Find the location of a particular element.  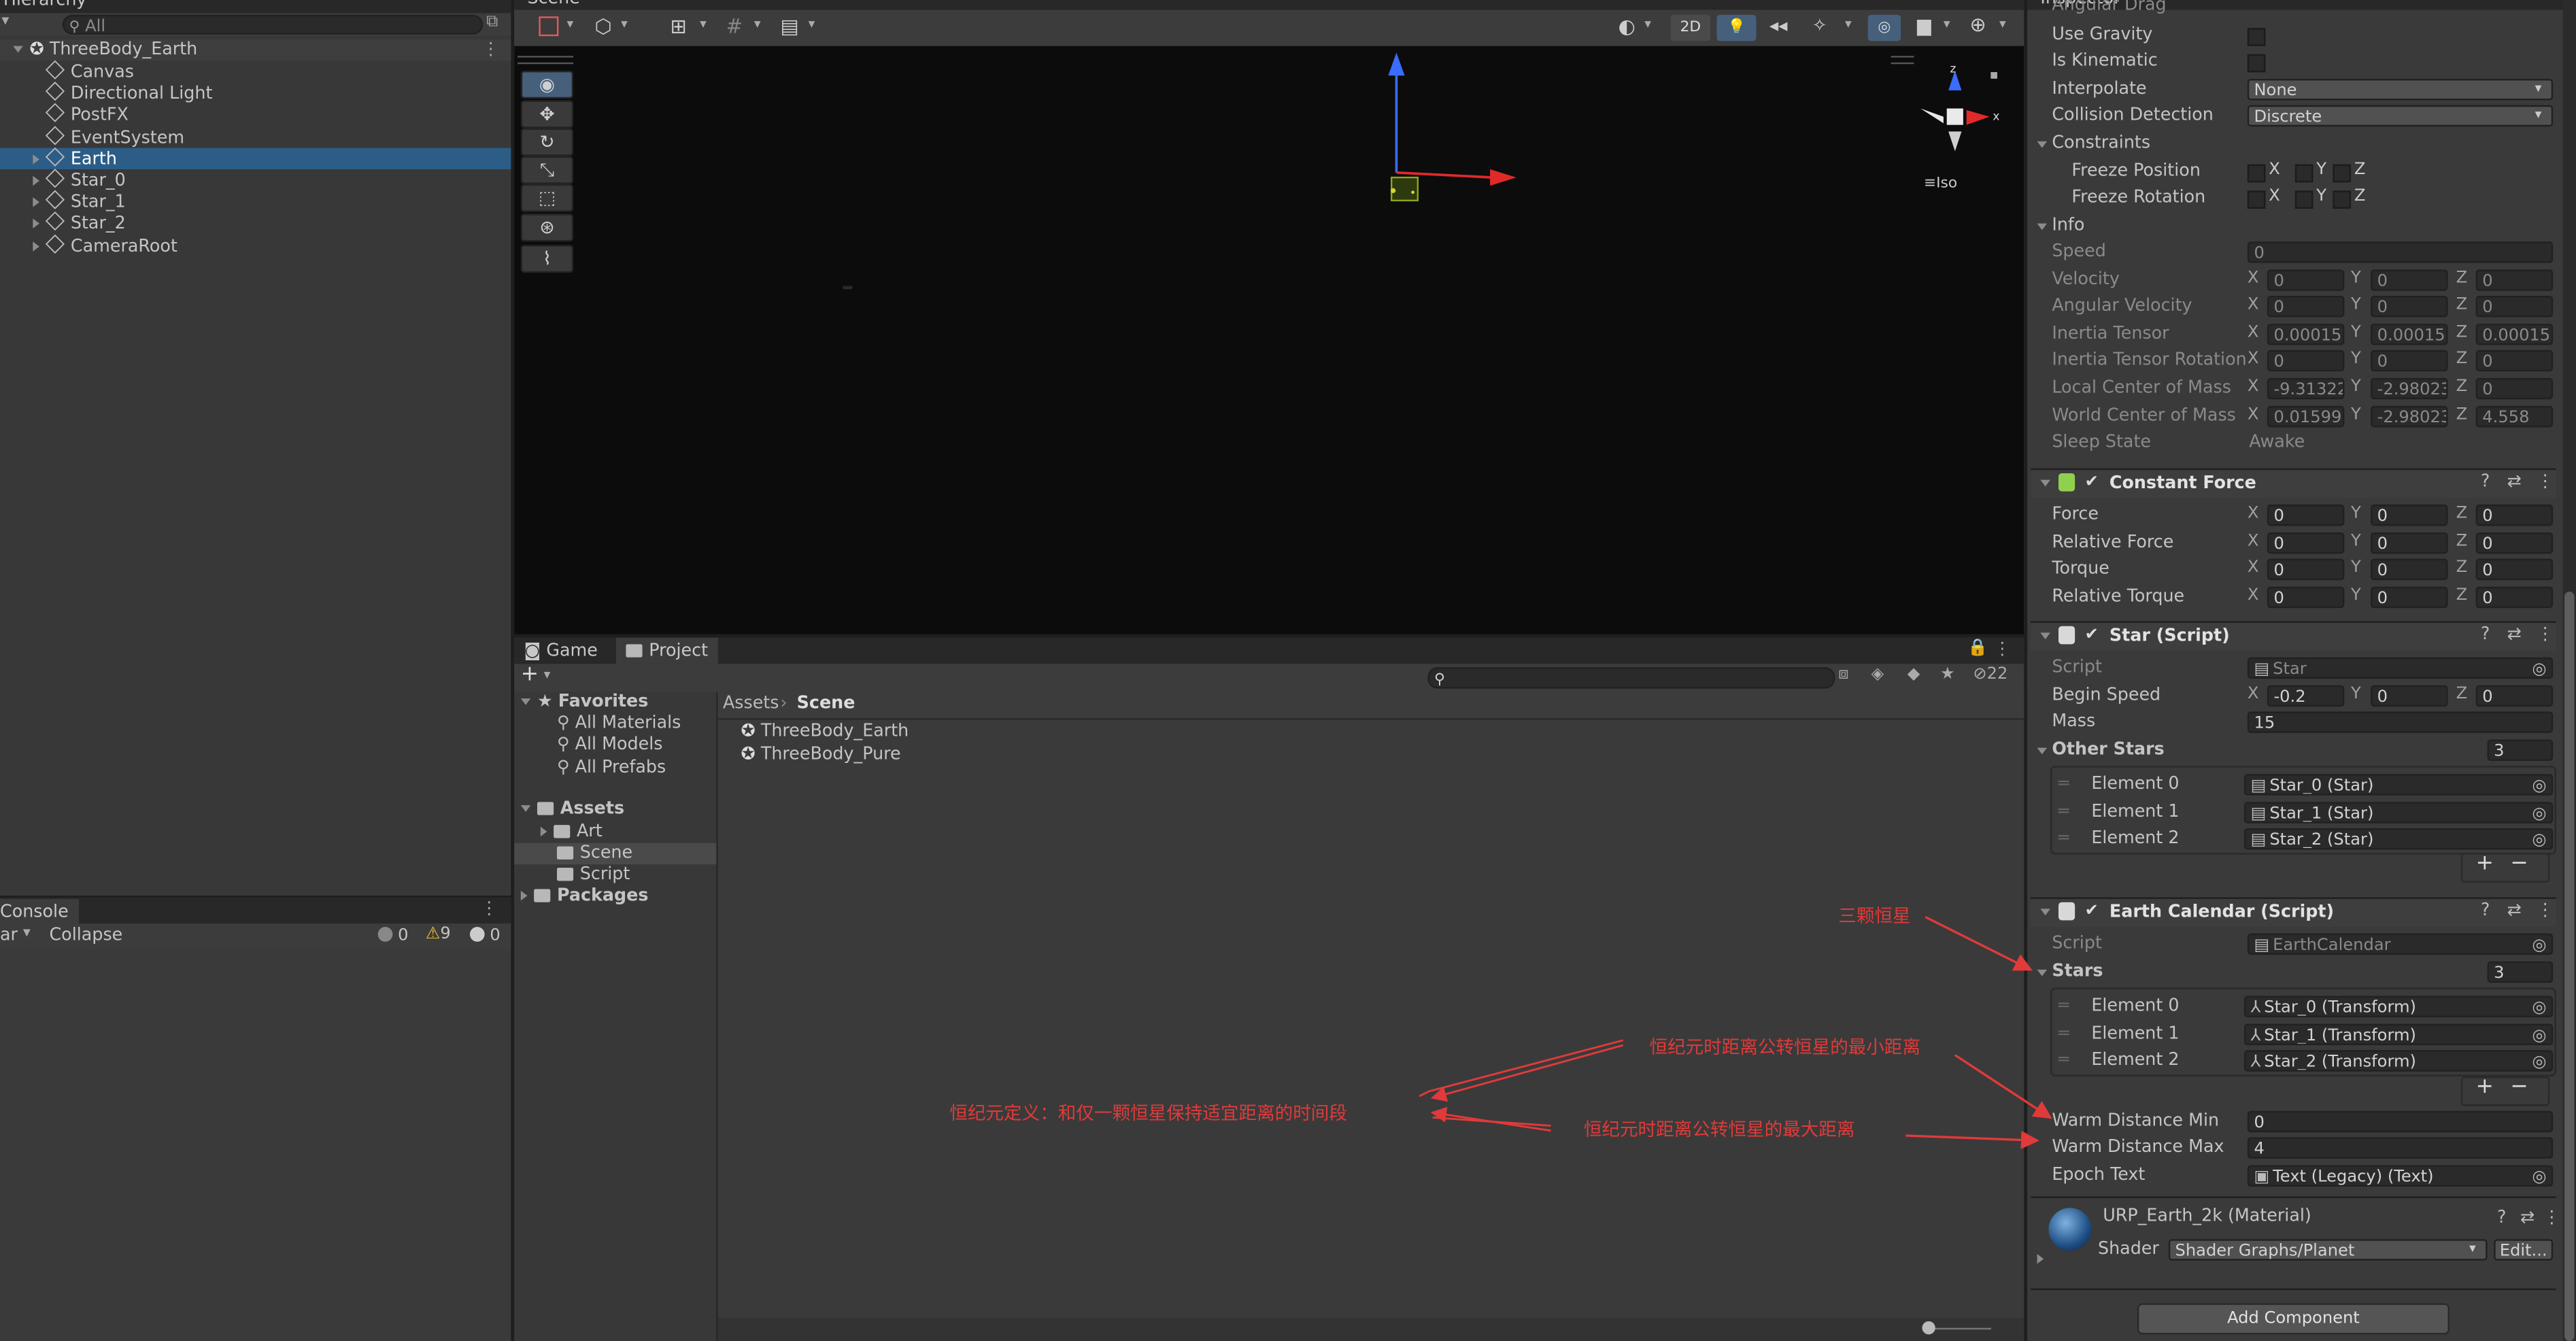

annotation-arrow-stars is located at coordinates (1979, 944).